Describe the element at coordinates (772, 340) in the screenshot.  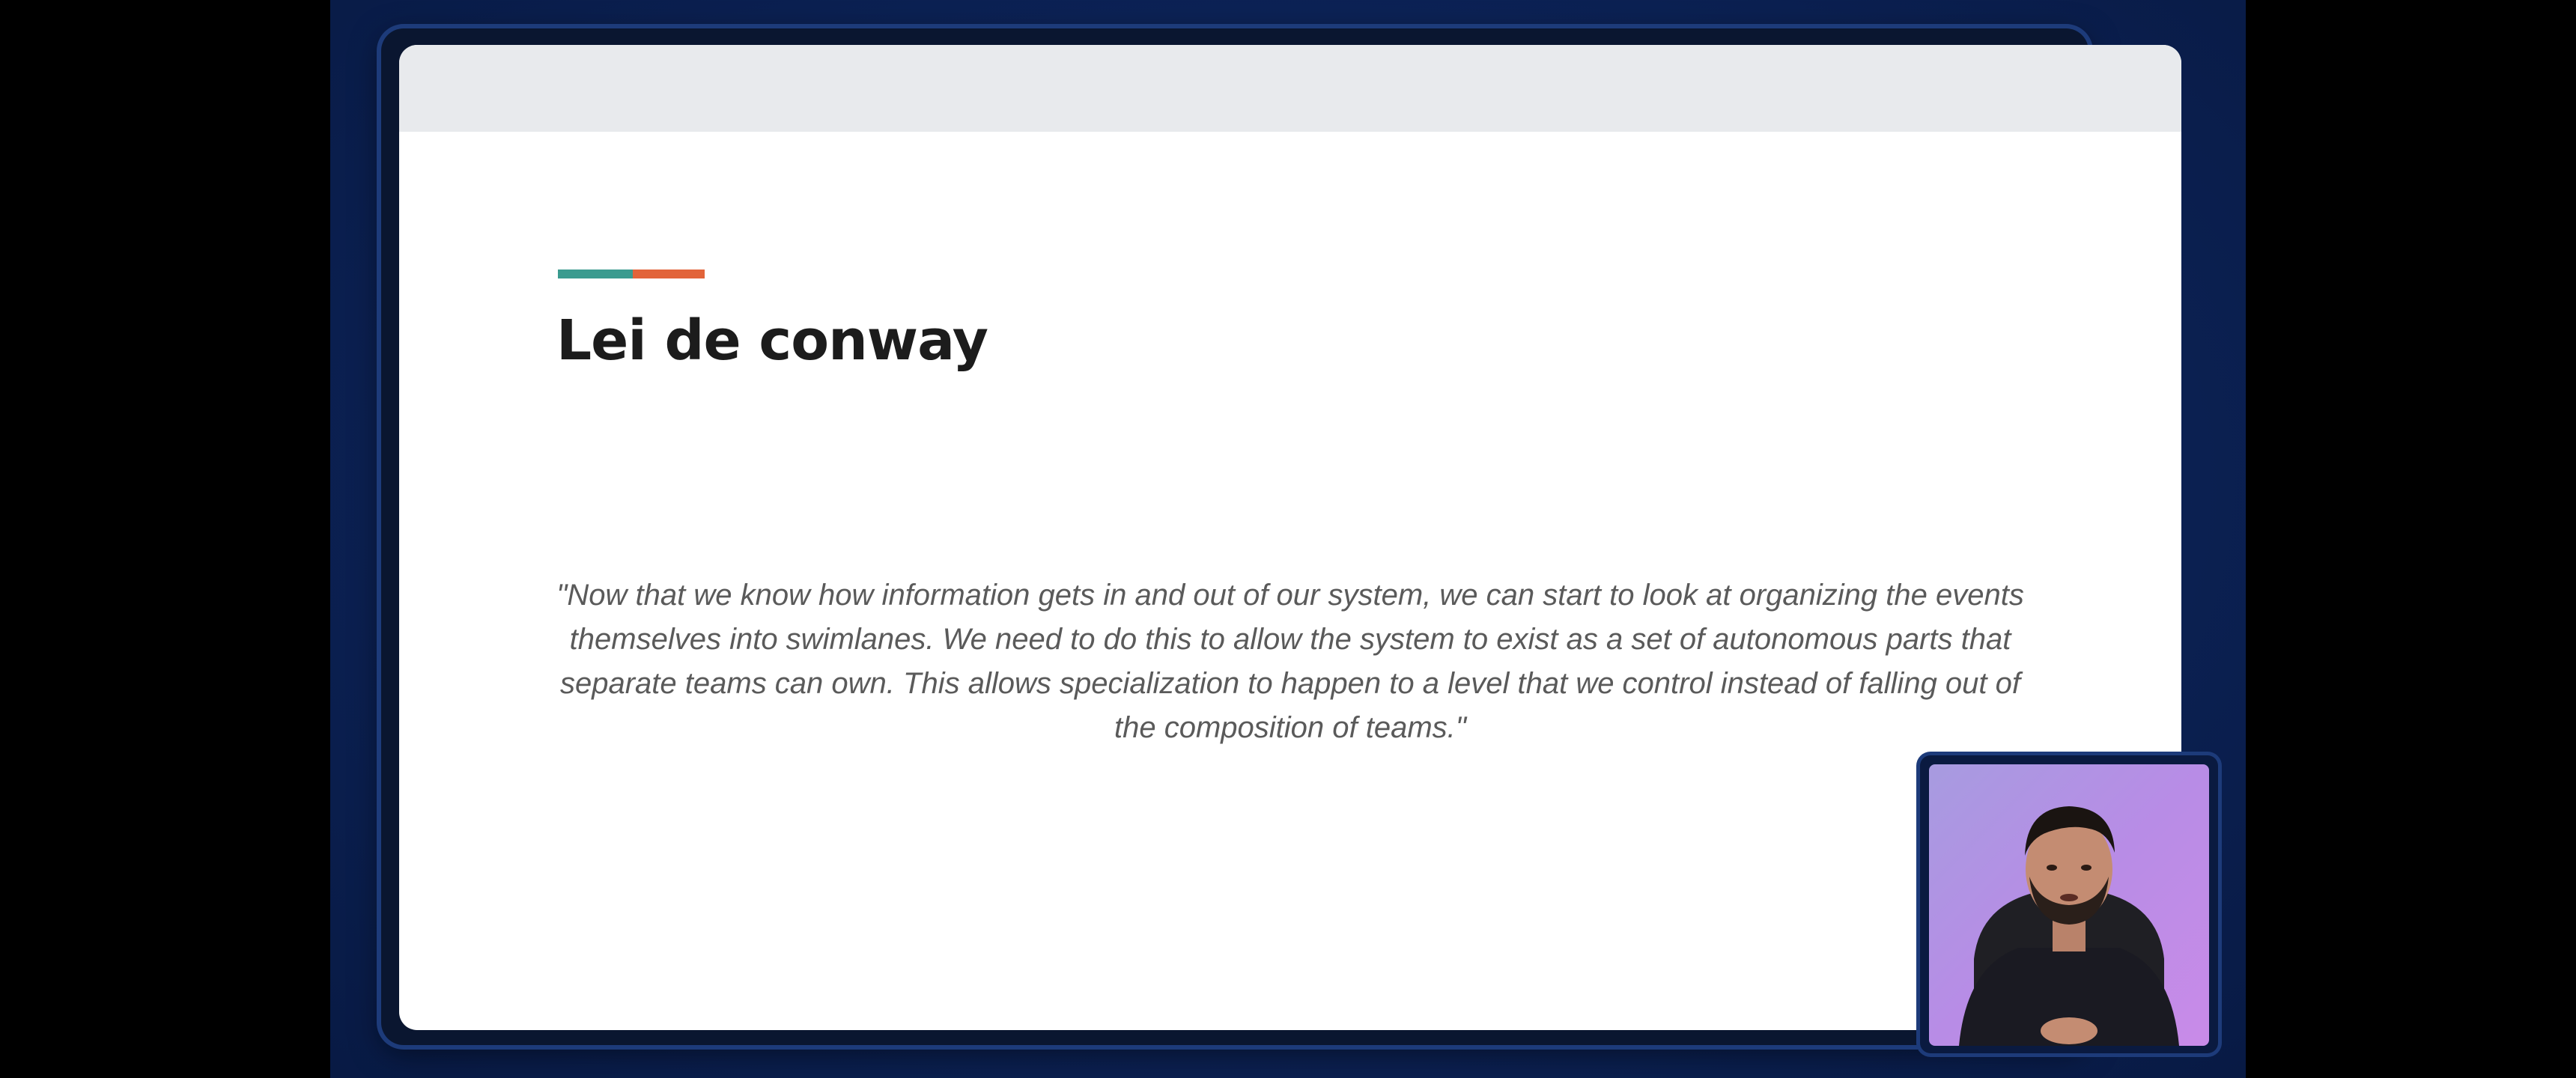
I see `slide-title: Lei de conway` at that location.